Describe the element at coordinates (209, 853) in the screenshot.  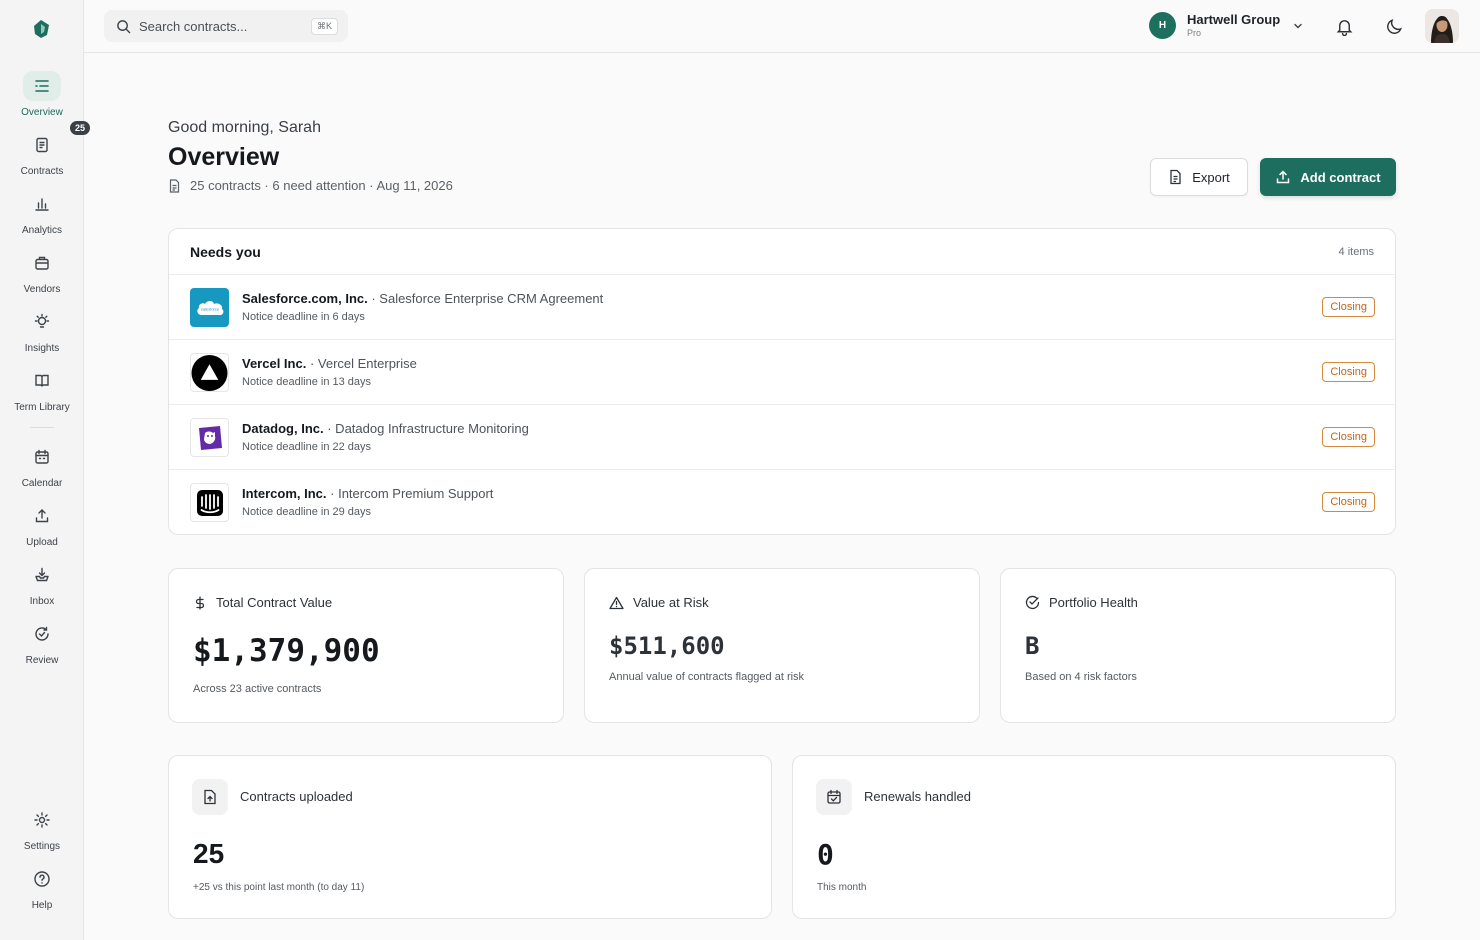
I see `card-value: 25` at that location.